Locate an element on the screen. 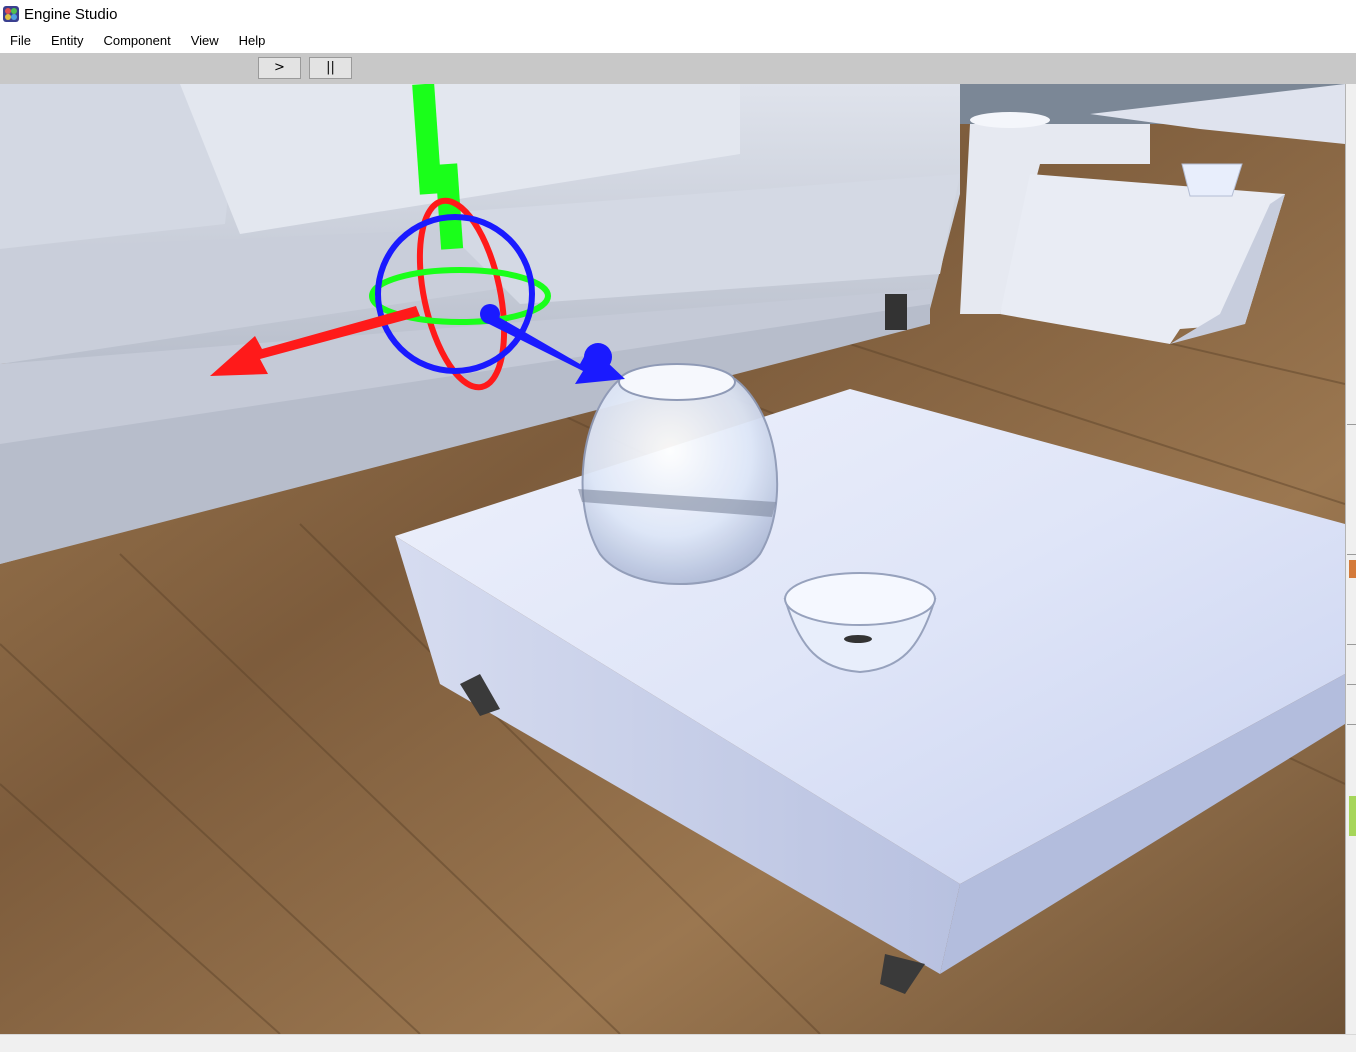  play-button: > is located at coordinates (279, 68).